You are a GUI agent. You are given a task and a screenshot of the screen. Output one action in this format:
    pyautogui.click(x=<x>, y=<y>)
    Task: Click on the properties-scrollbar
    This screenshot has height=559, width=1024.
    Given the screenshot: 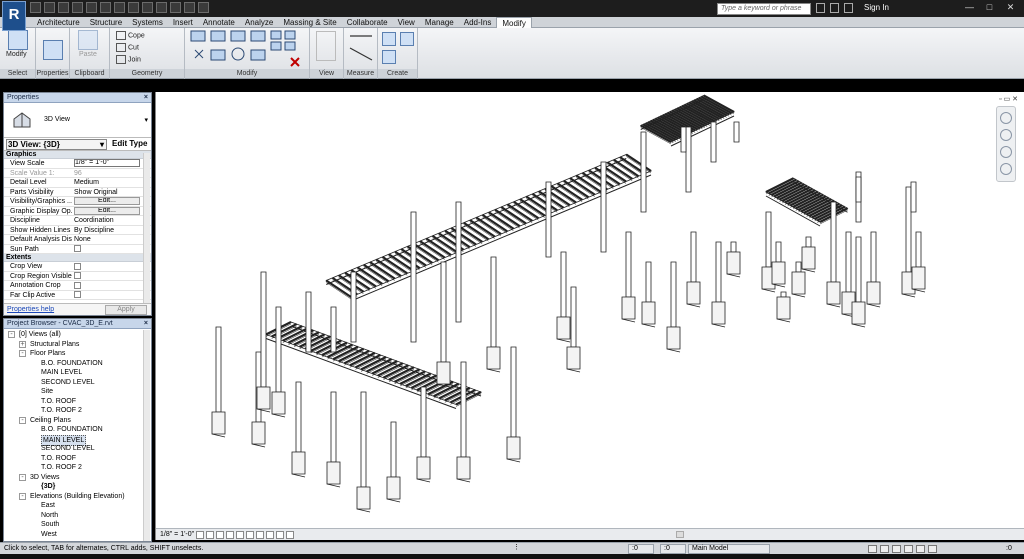 What is the action you would take?
    pyautogui.click(x=146, y=228)
    